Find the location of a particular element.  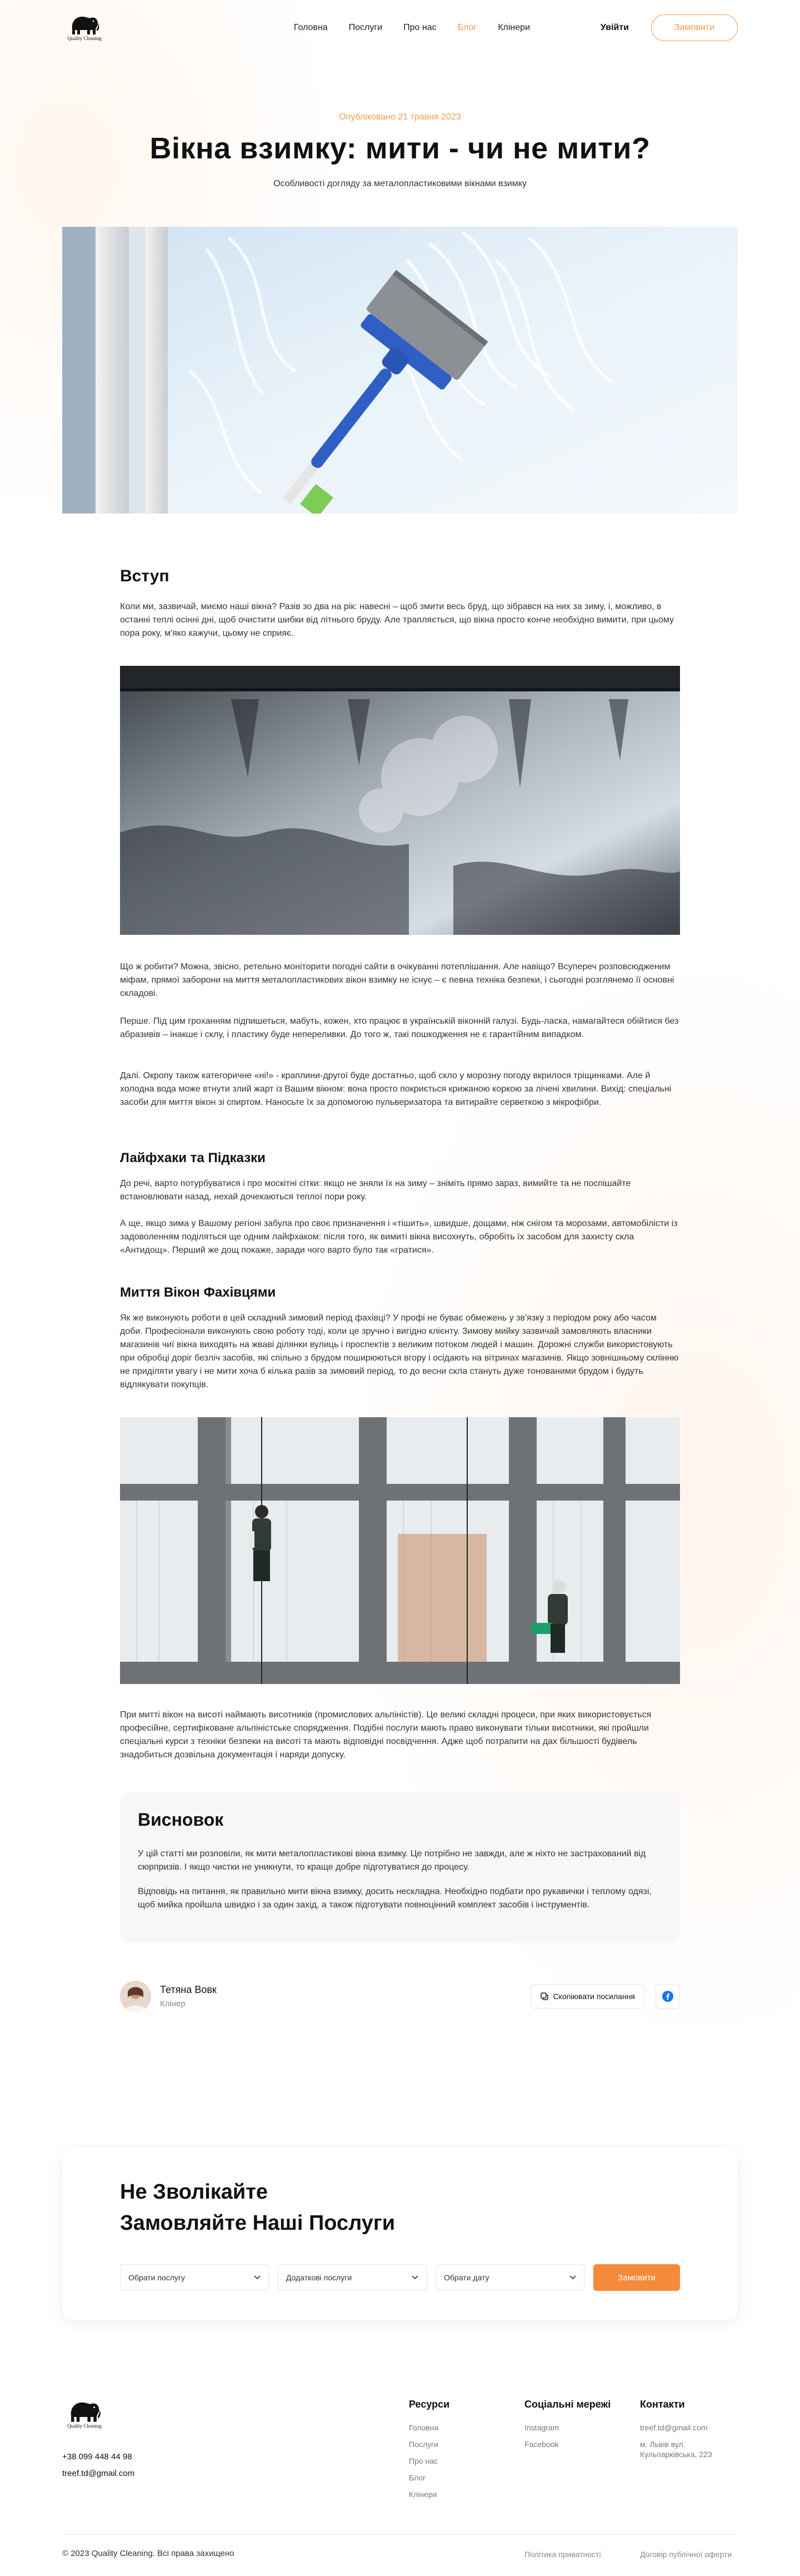

date-select-label: Обрати дату is located at coordinates (467, 2277).